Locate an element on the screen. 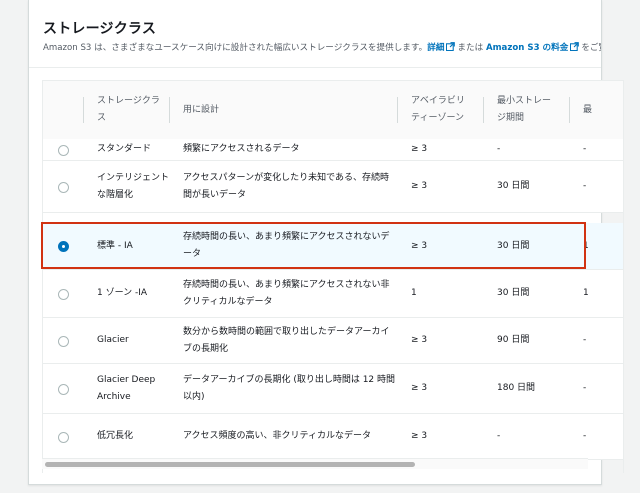  header-storage-class: ストレージクラス is located at coordinates (126, 110).